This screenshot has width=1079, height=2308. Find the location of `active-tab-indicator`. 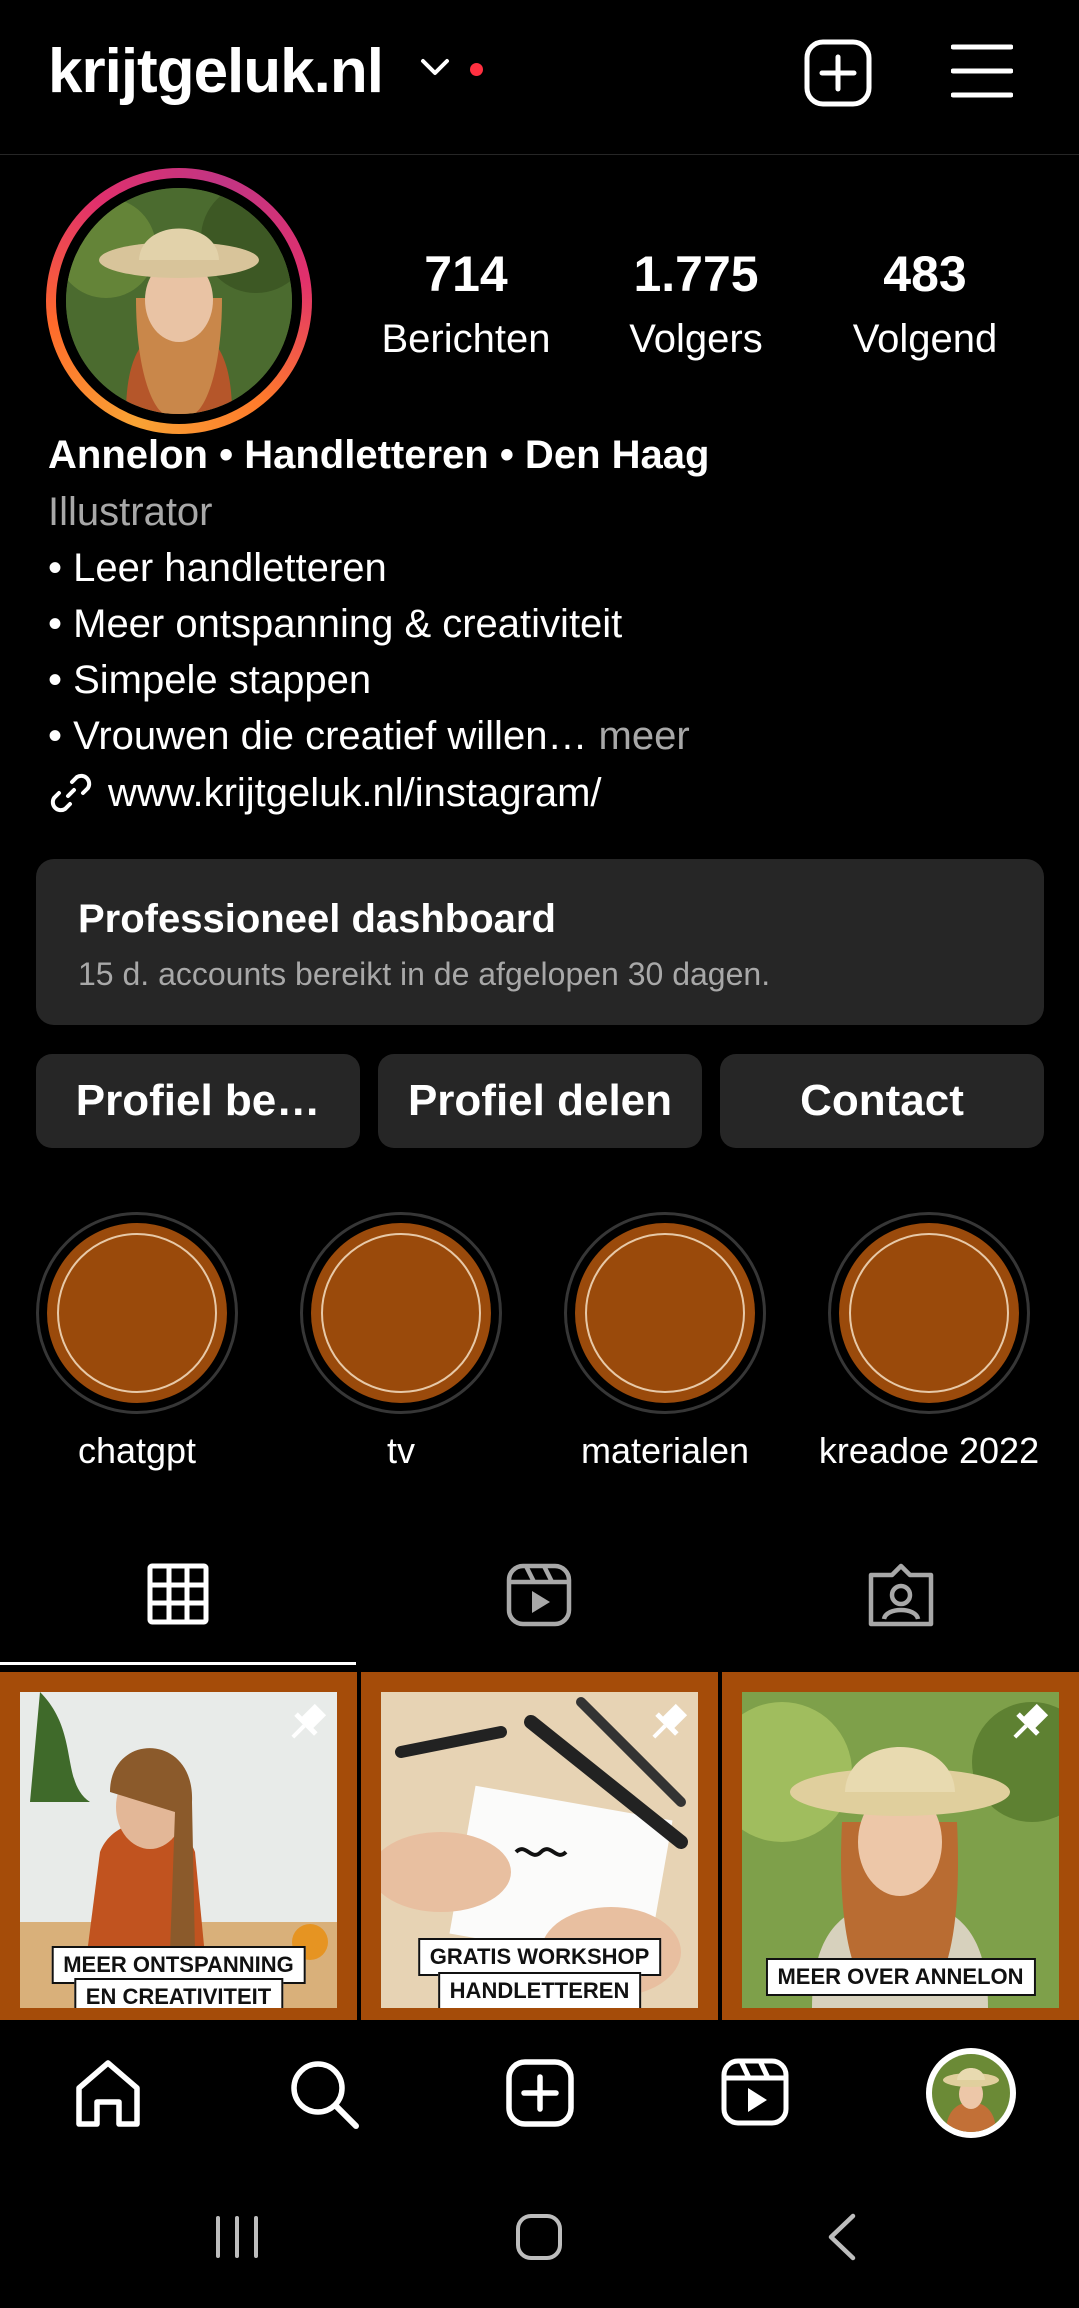

active-tab-indicator is located at coordinates (178, 1663).